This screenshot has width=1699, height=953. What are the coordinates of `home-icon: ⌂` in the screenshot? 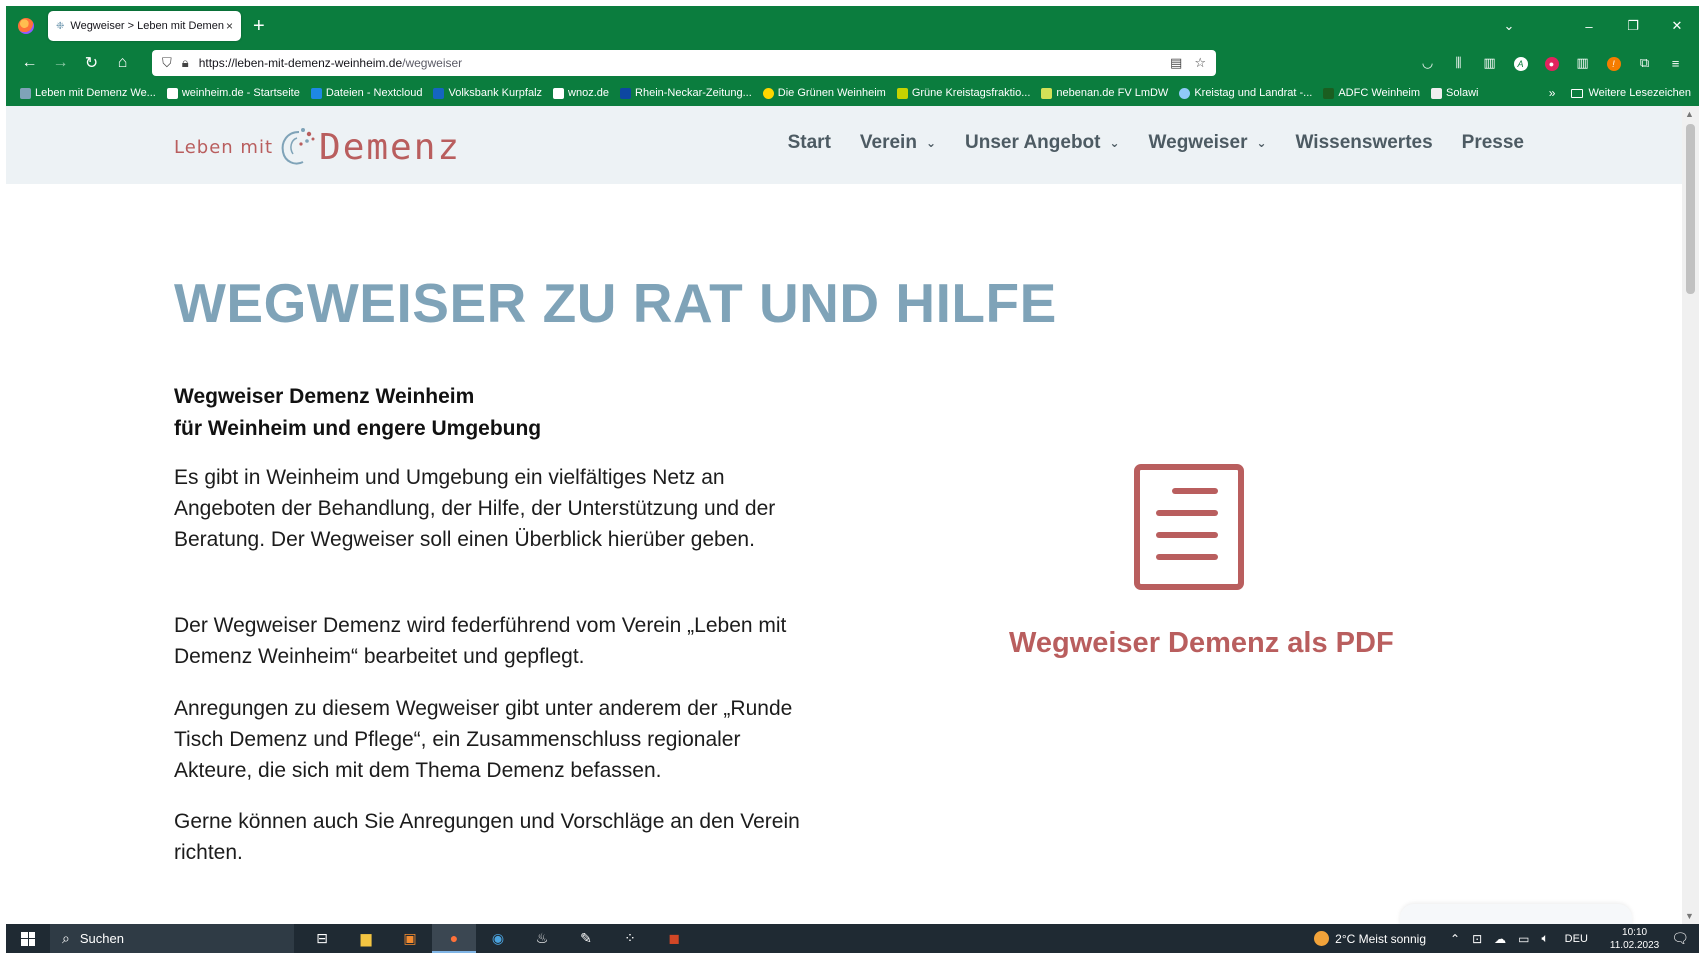 It's located at (122, 63).